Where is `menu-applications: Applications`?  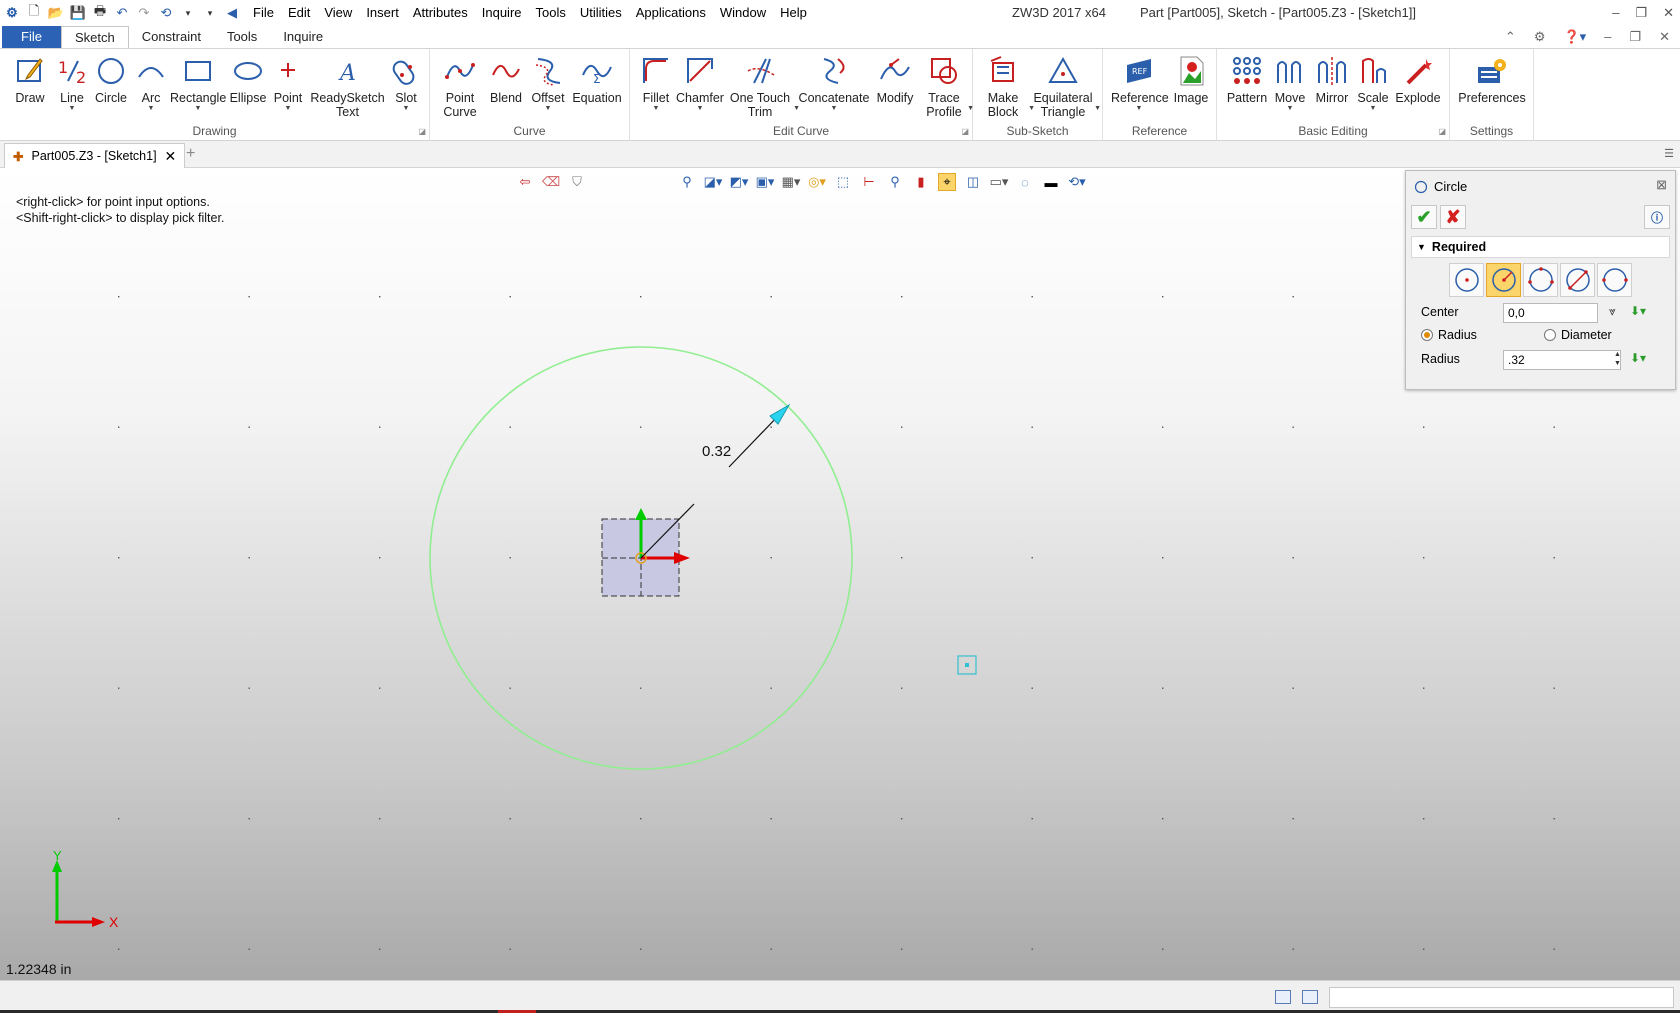
menu-applications: Applications is located at coordinates (671, 13).